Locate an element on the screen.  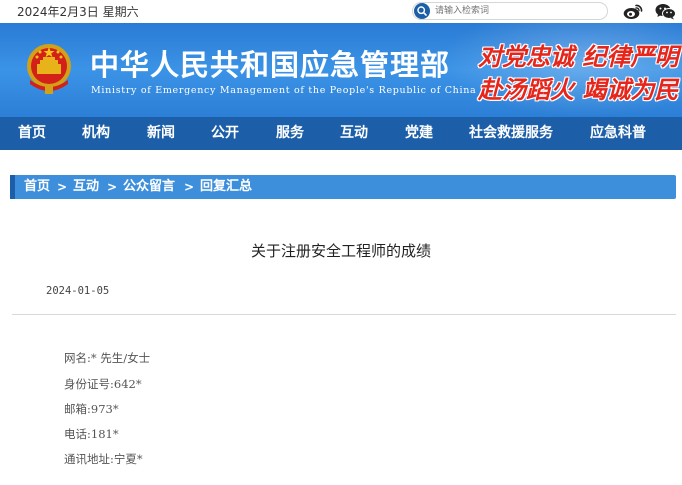
current-date: 2024年2月3日 星期六 is located at coordinates (78, 12).